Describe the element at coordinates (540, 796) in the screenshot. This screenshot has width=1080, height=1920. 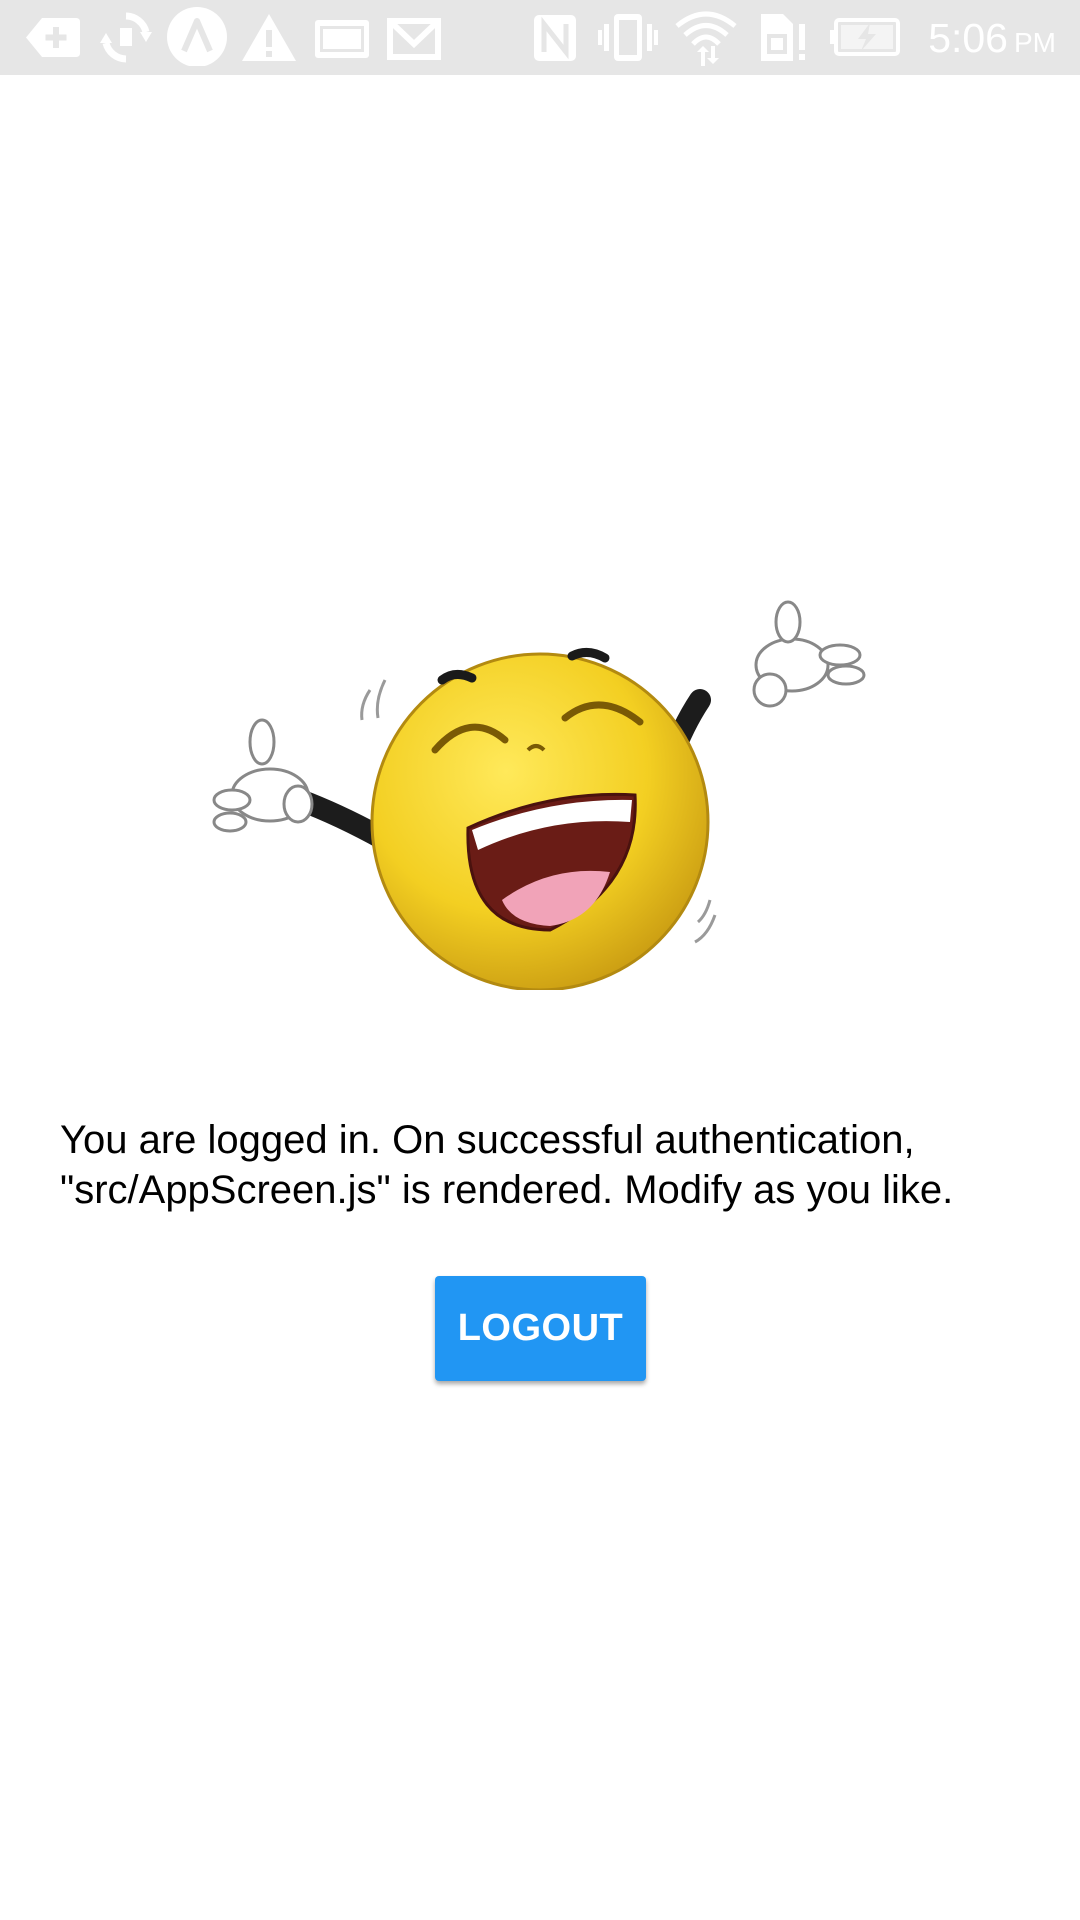
I see `laughing-emoji-icon` at that location.